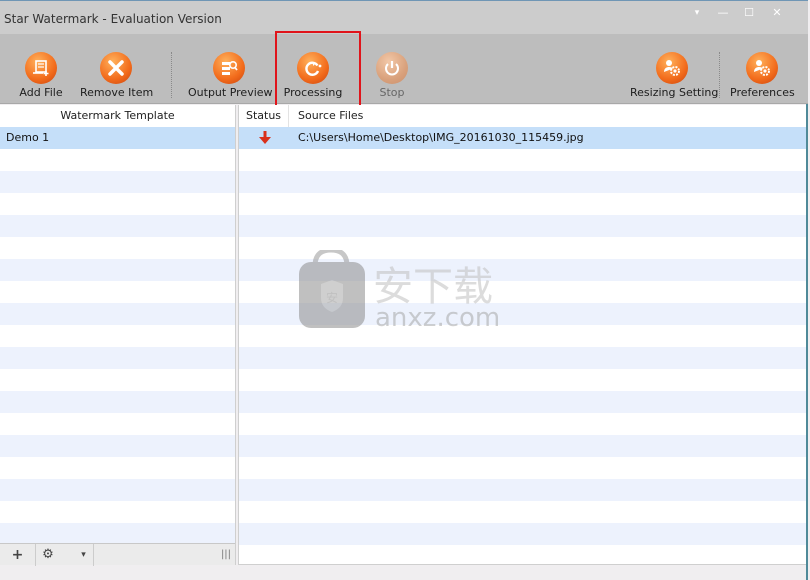  I want to click on output-preview-button: Output Preview, so click(230, 69).